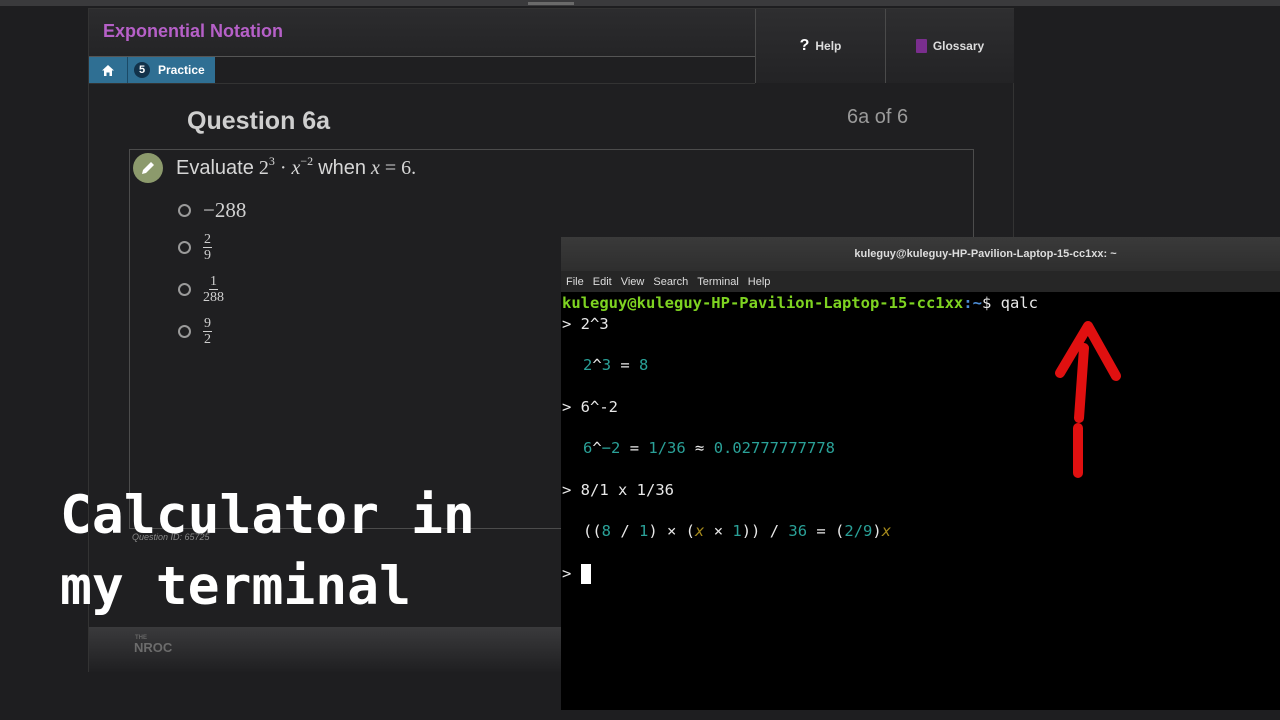 This screenshot has height=720, width=1280. Describe the element at coordinates (877, 531) in the screenshot. I see `result-token: )` at that location.